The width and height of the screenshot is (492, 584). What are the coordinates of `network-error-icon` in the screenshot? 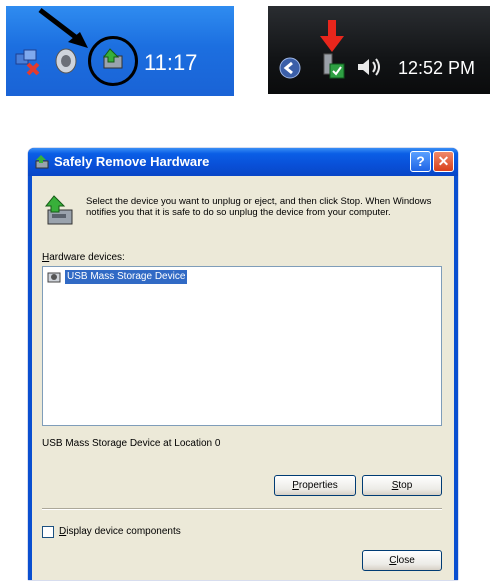 It's located at (28, 62).